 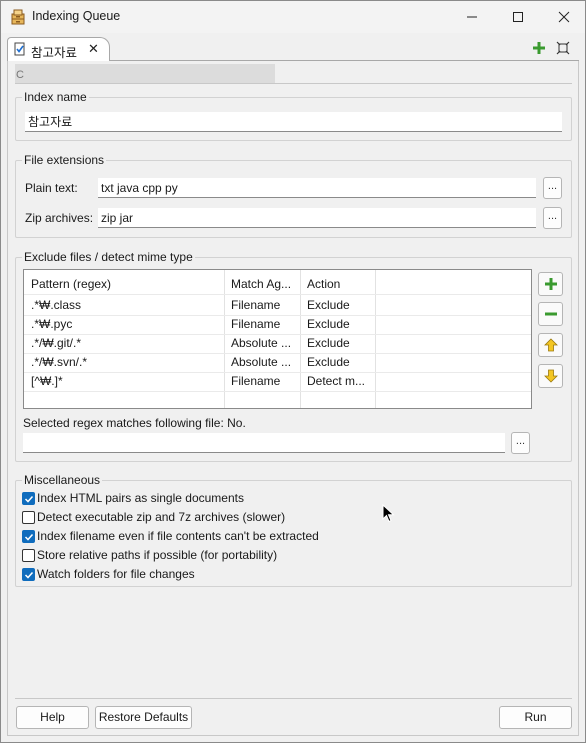 What do you see at coordinates (28, 517) in the screenshot?
I see `detect-executable-zip-checkbox` at bounding box center [28, 517].